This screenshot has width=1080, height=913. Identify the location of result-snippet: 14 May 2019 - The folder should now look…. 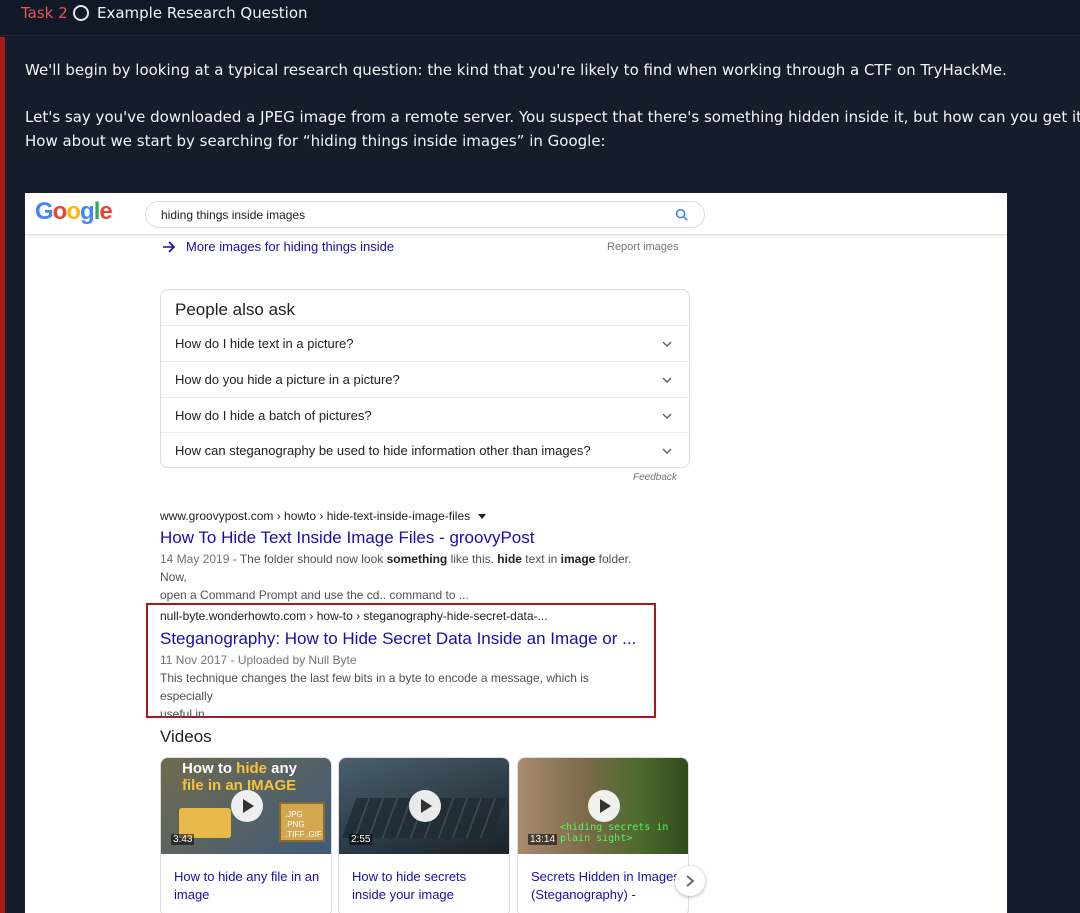
(410, 577).